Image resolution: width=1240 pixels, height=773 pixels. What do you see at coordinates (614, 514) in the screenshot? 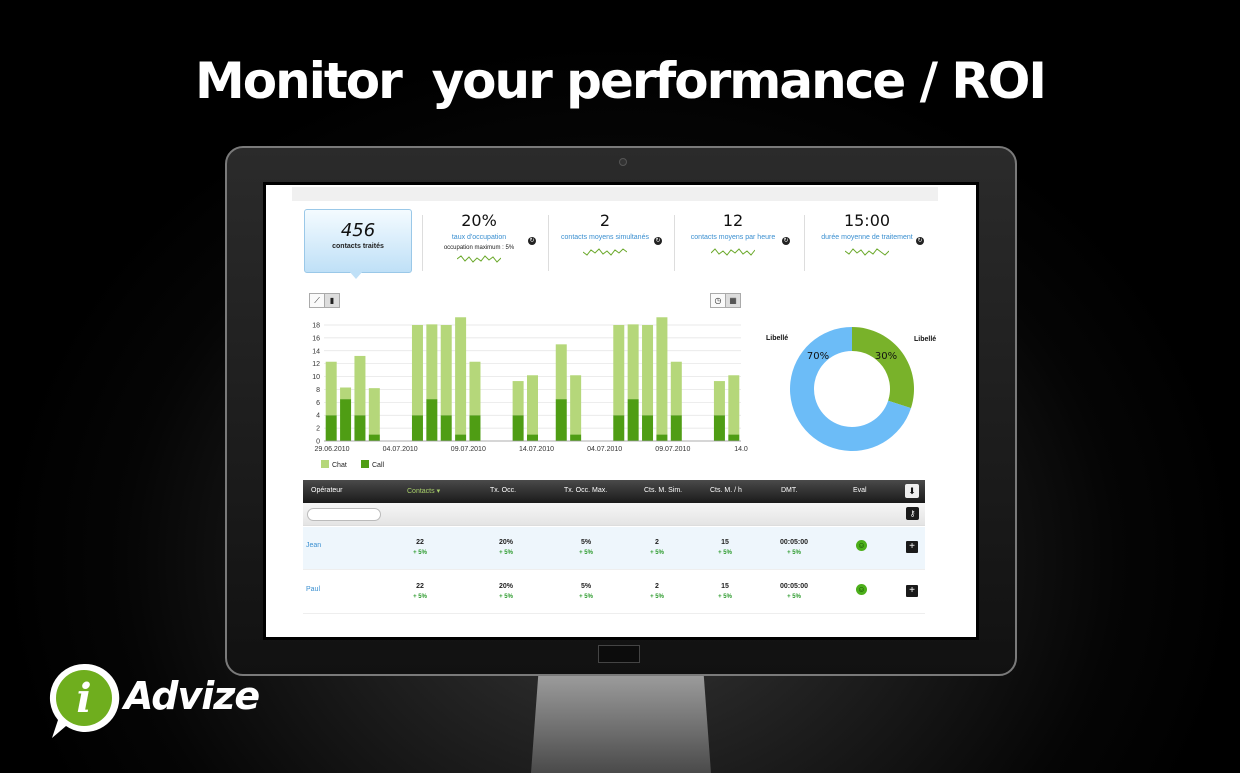
I see `filter-row: ⚷` at bounding box center [614, 514].